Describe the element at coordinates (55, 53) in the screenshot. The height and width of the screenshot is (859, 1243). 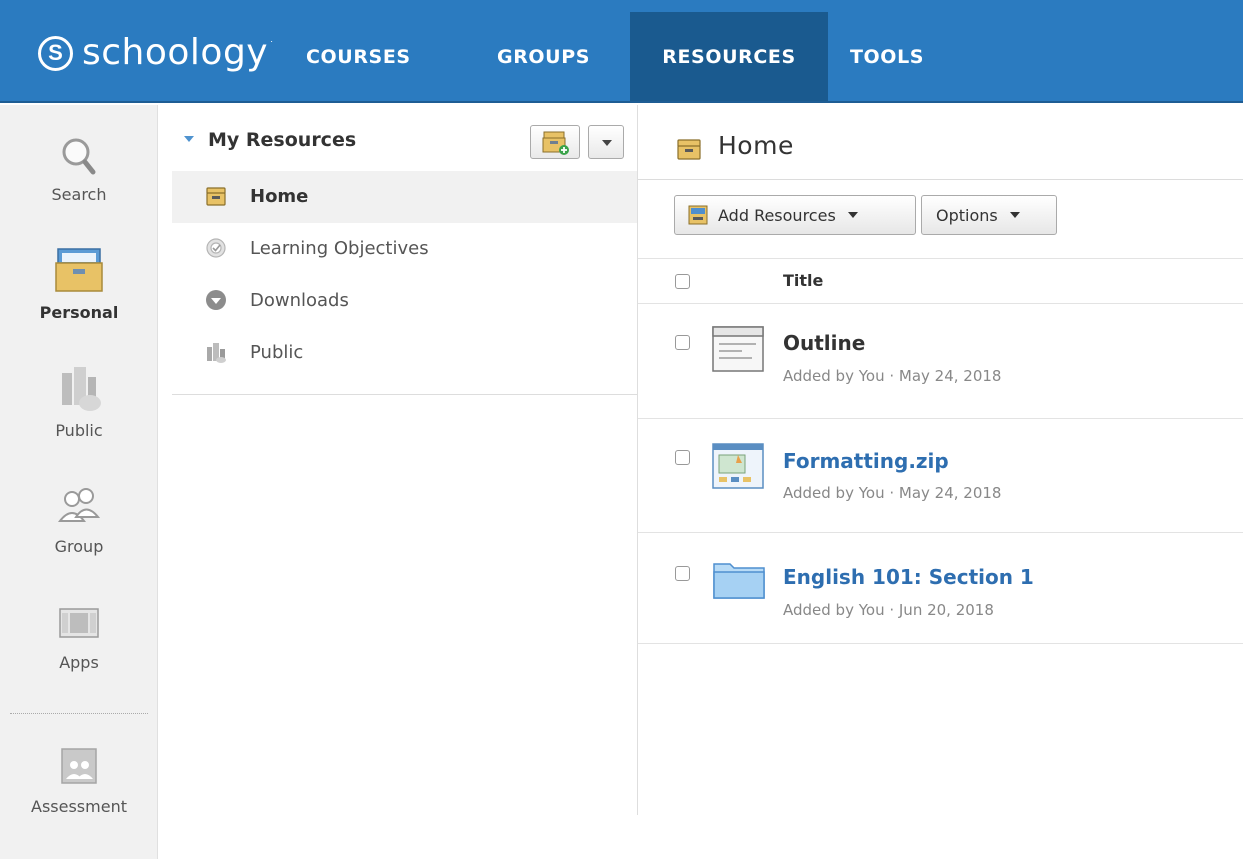
I see `schoology-logo-mark: S` at that location.